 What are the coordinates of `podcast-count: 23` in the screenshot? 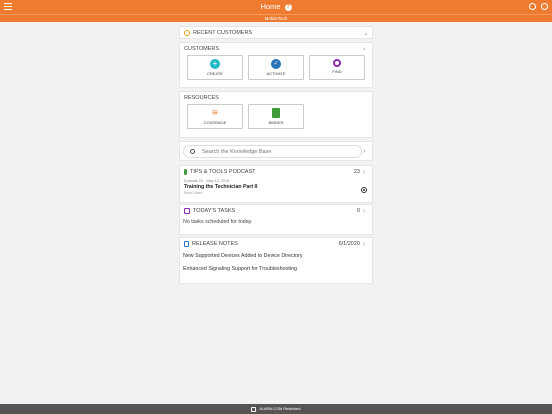 It's located at (356, 172).